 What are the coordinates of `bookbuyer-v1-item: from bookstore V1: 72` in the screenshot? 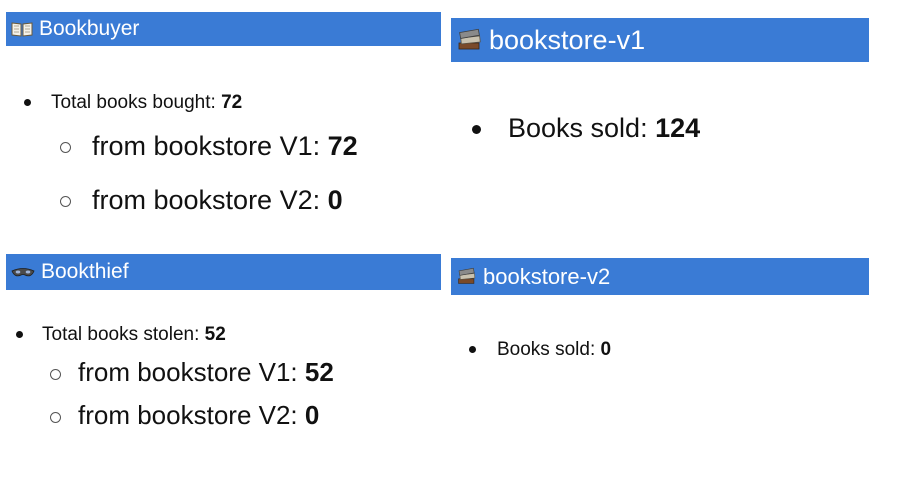 It's located at (209, 146).